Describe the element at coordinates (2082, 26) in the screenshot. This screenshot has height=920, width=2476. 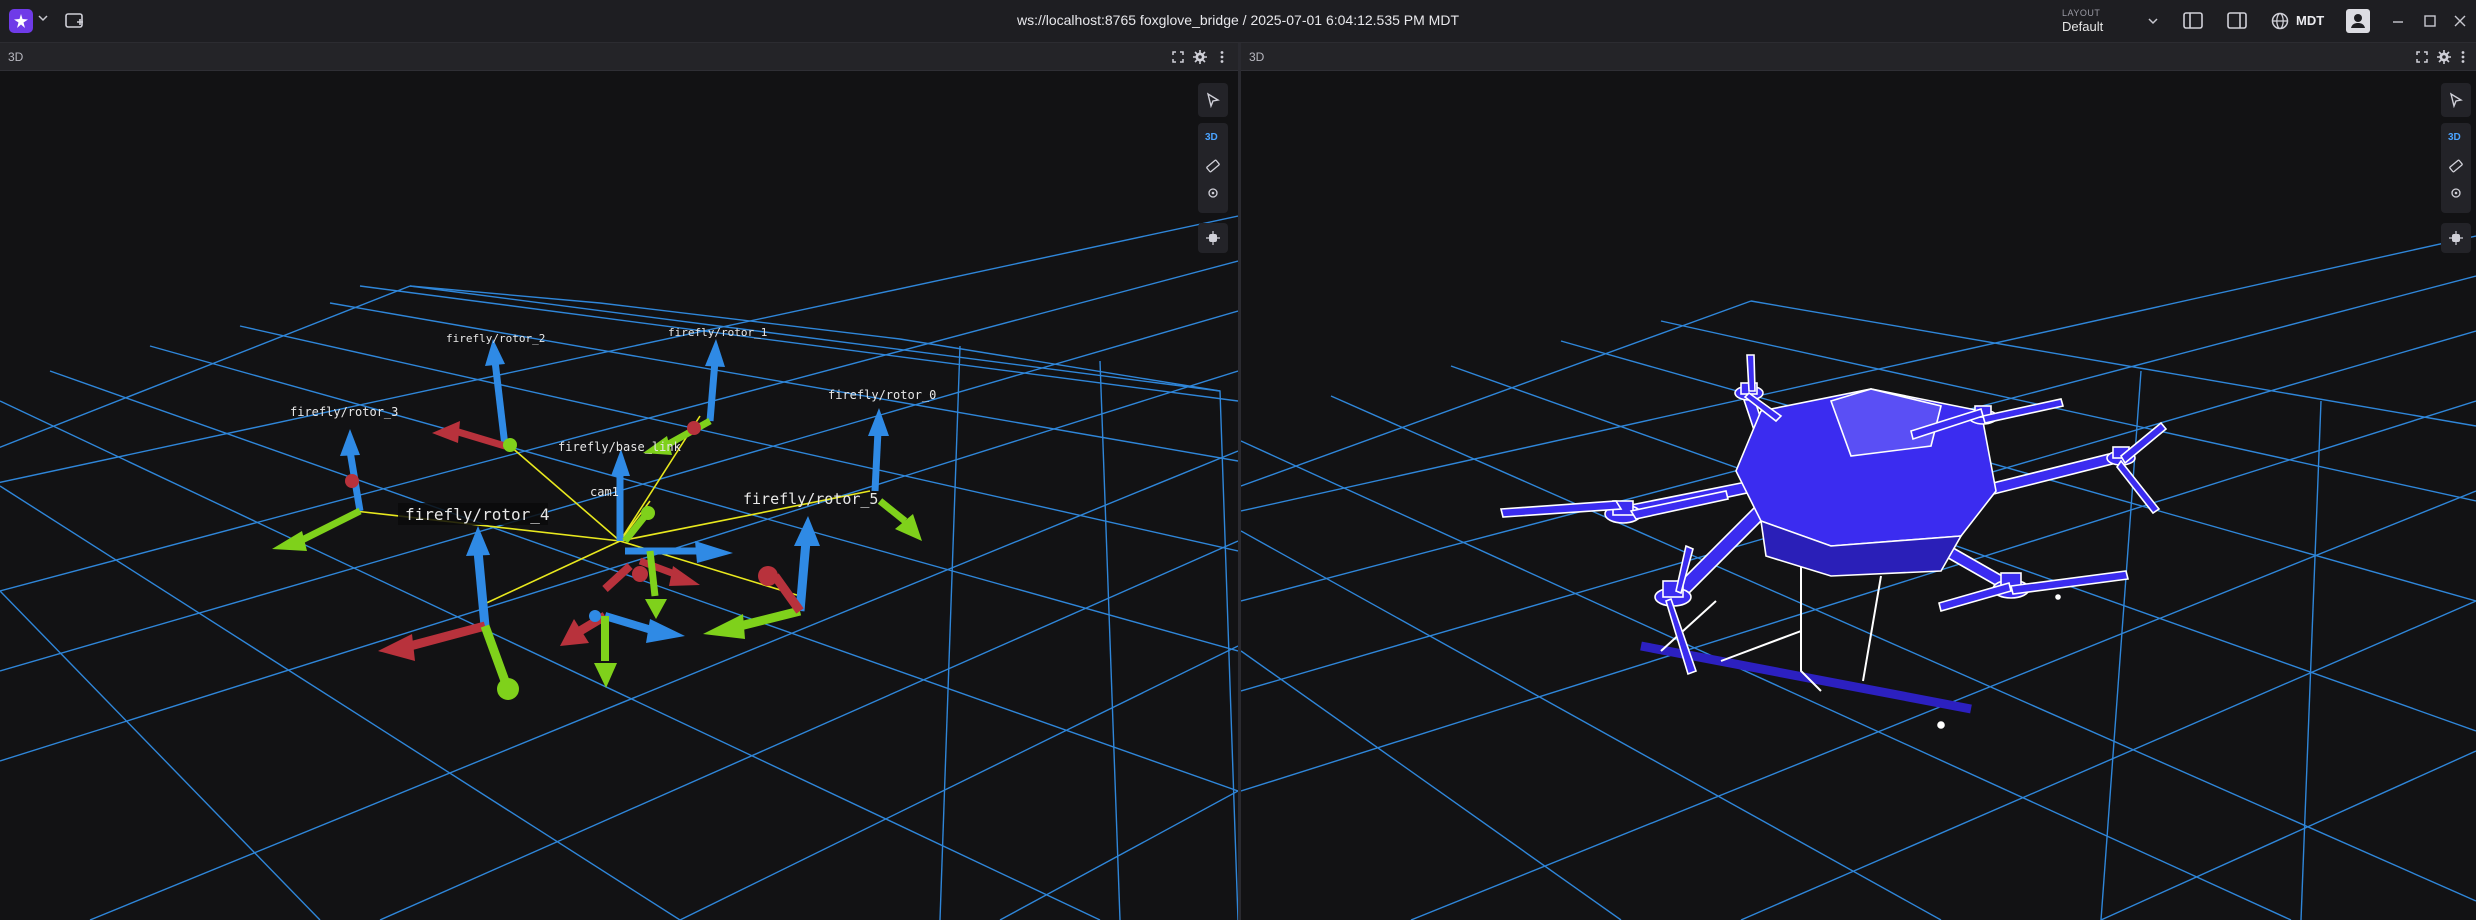
I see `layout-selector: Default` at that location.